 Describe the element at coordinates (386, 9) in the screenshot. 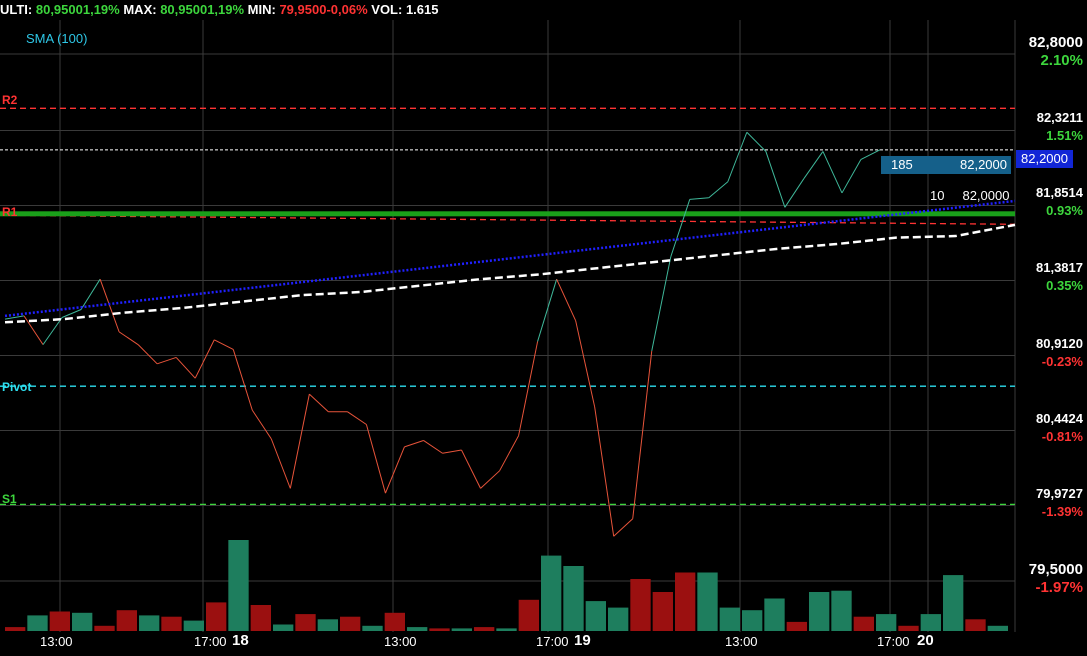

I see `vol-label: VOL:` at that location.